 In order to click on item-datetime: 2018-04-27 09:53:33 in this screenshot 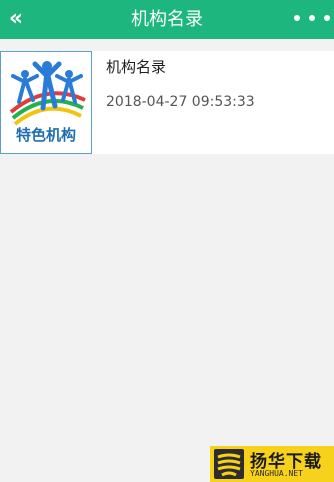, I will do `click(180, 102)`.